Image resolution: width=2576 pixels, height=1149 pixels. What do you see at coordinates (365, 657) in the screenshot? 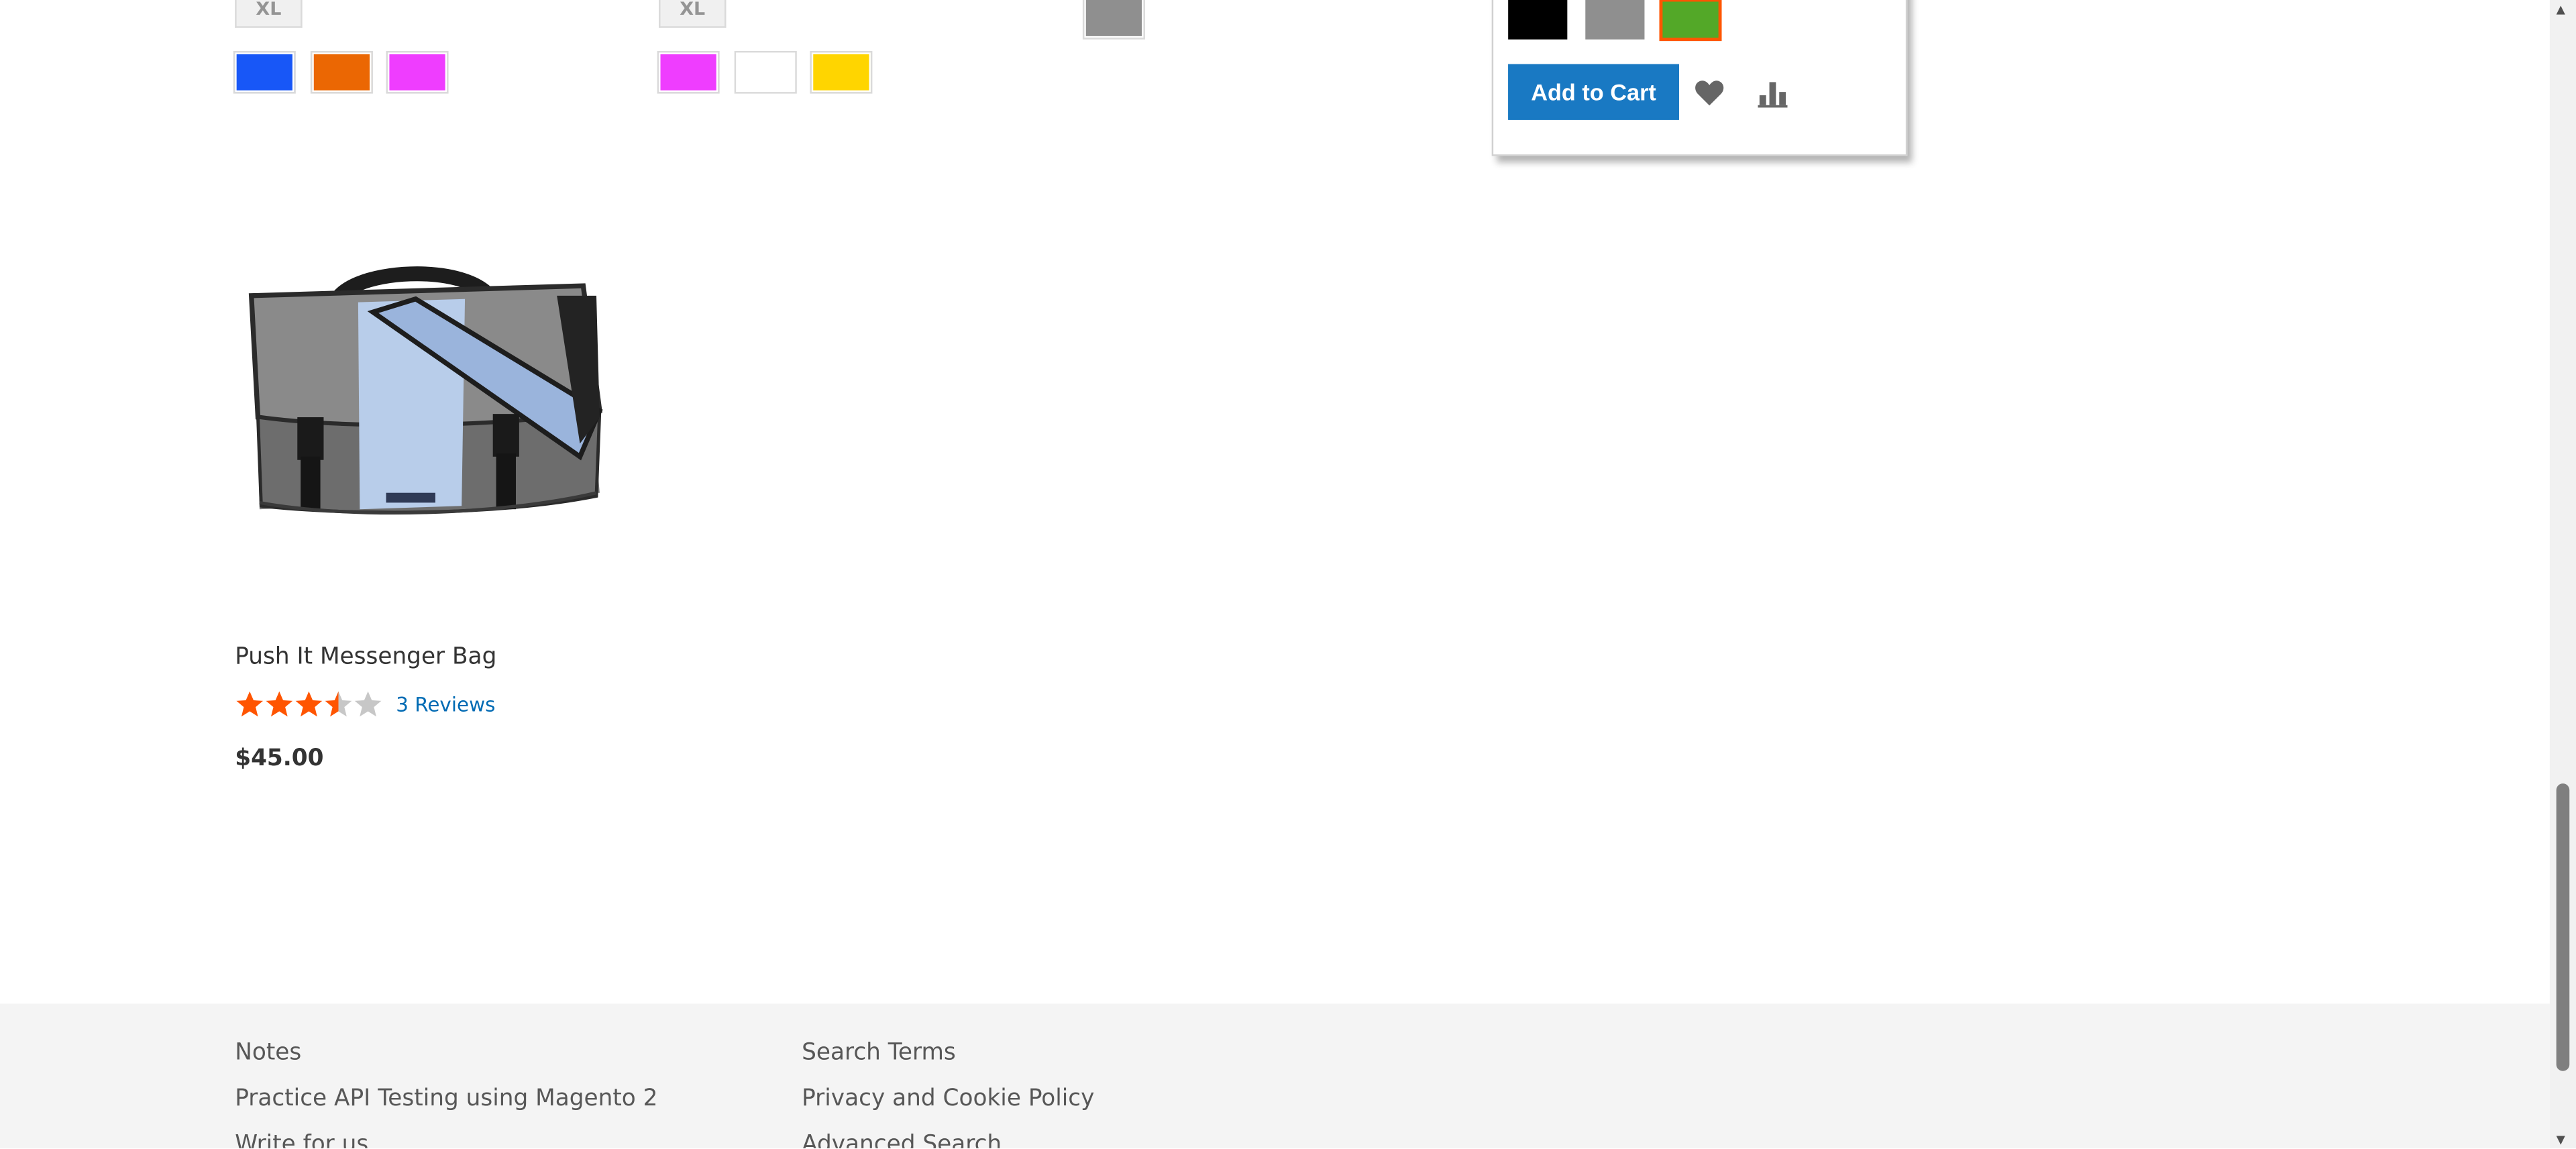
I see `product-name-link: Push It Messenger Bag` at bounding box center [365, 657].